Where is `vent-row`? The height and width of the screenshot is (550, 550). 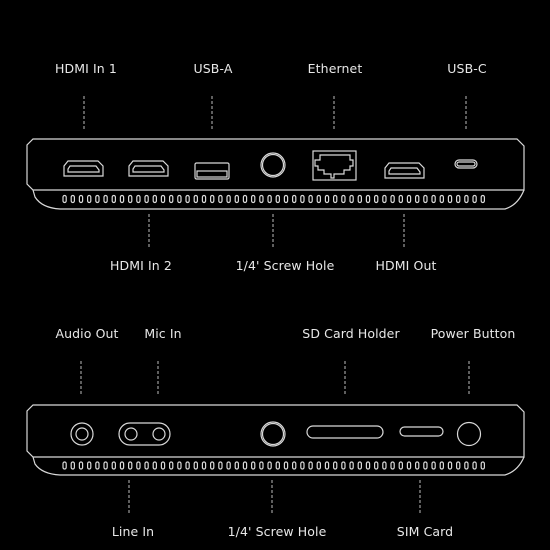
vent-row is located at coordinates (274, 465).